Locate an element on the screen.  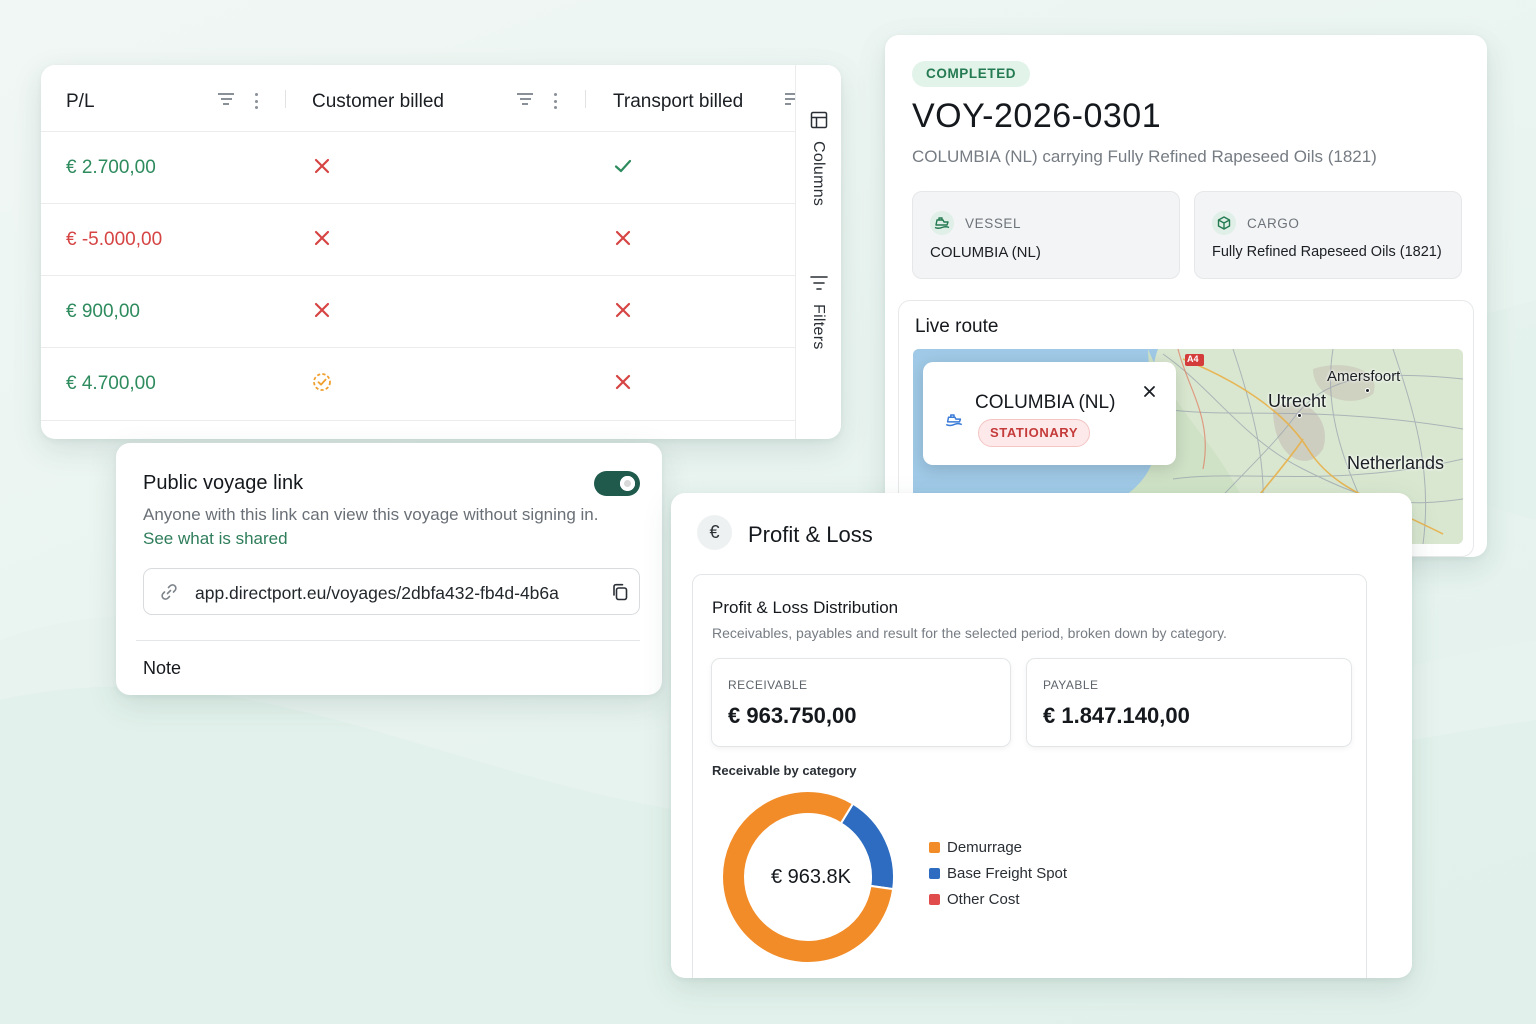
table-header-row: P/L Customer billed Transport billed is located at coordinates (418, 98).